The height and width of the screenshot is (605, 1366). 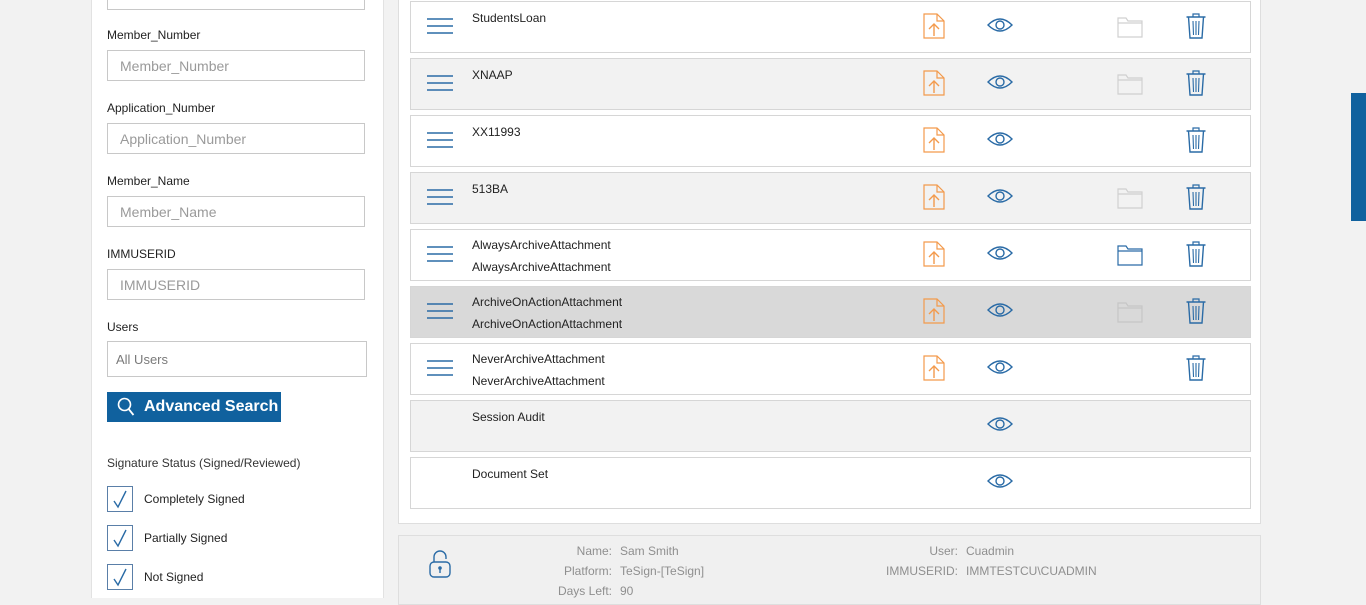 What do you see at coordinates (662, 571) in the screenshot?
I see `platform-value: TeSign-[TeSign]` at bounding box center [662, 571].